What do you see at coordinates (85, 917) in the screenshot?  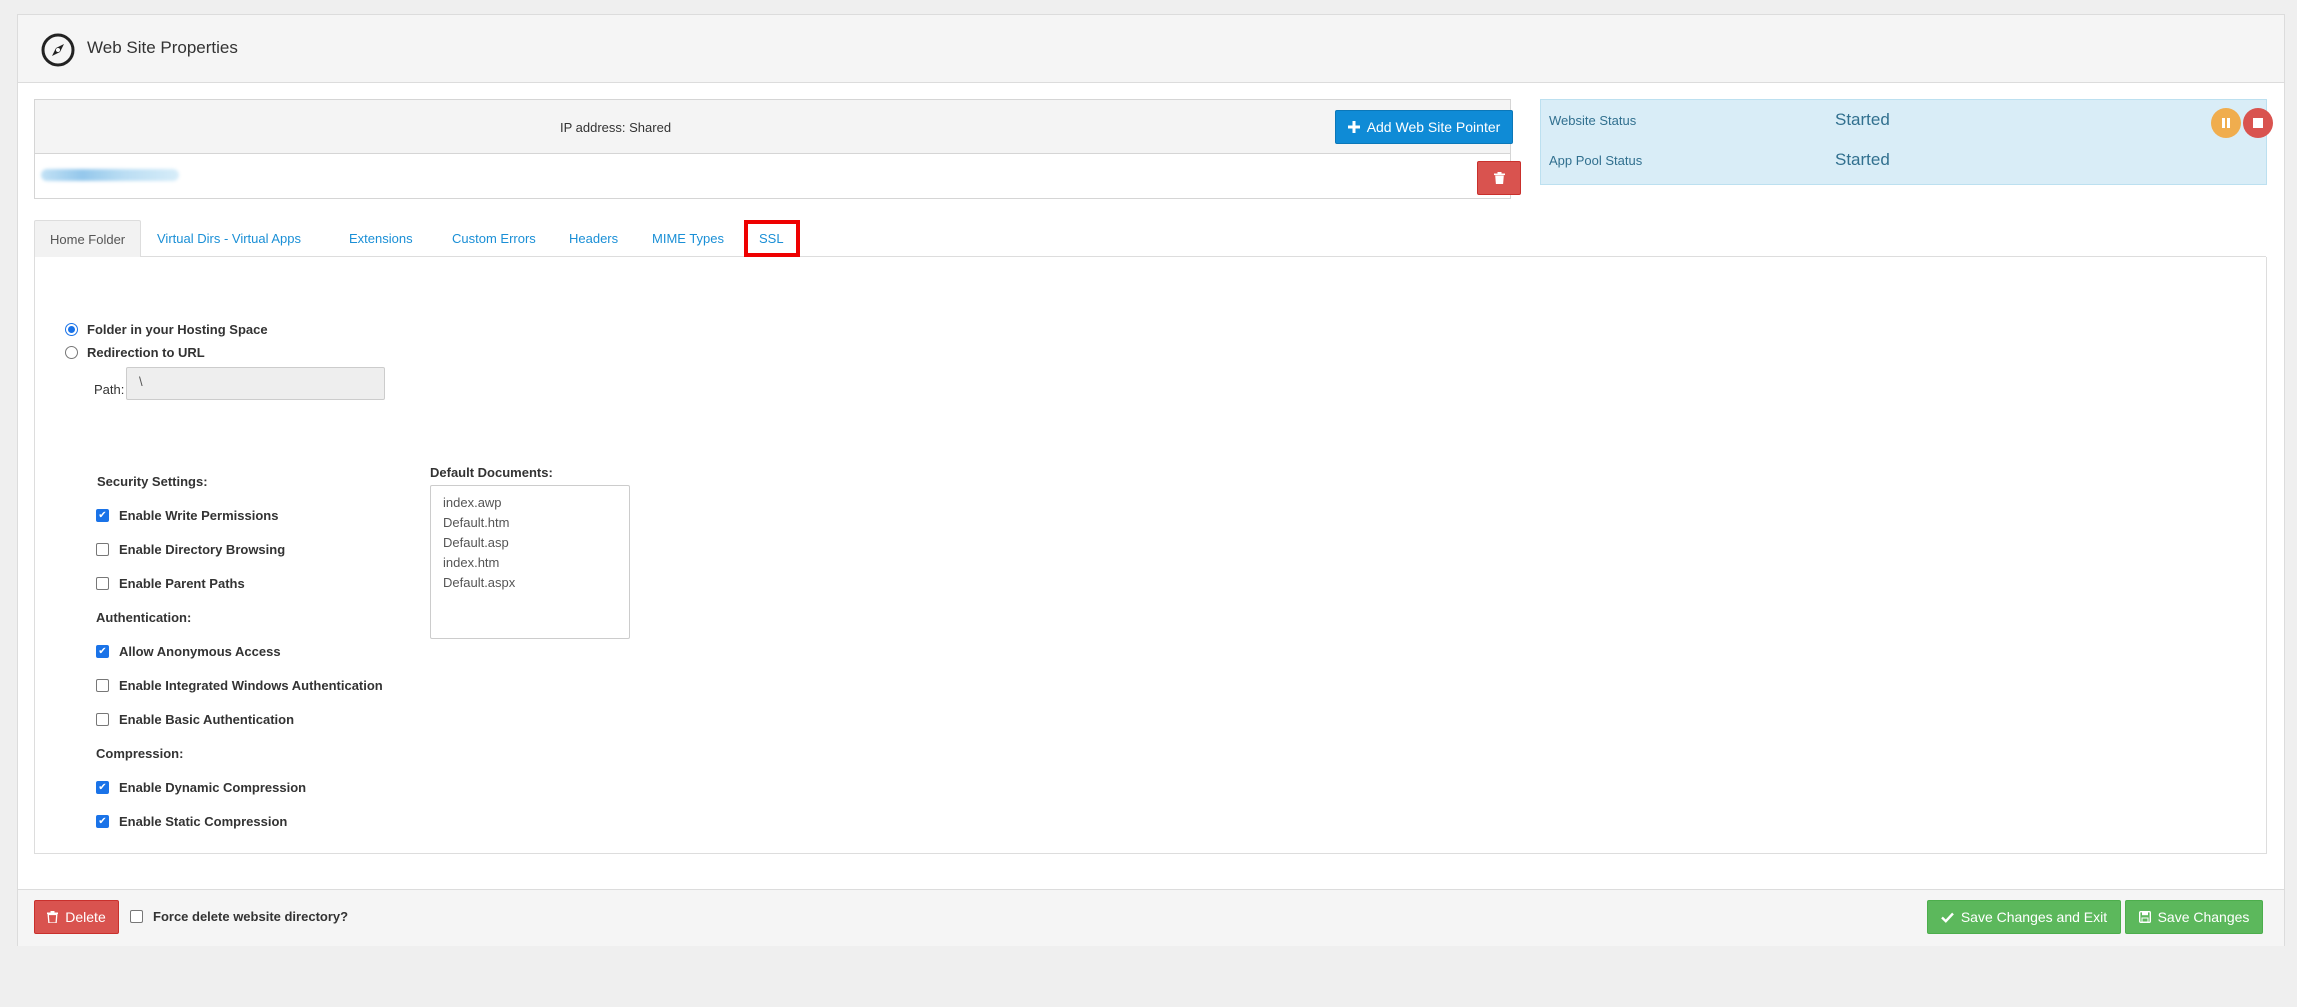 I see `delete-label: Delete` at bounding box center [85, 917].